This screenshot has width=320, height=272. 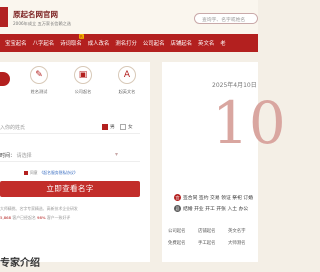 What do you see at coordinates (126, 43) in the screenshot?
I see `nav-item-name-score: 测名打分` at bounding box center [126, 43].